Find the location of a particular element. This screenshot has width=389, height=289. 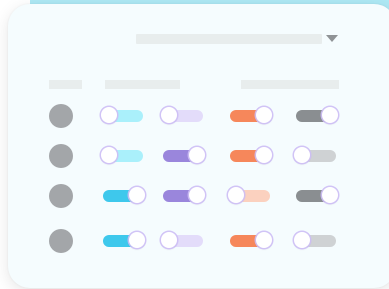

column-header-name is located at coordinates (142, 84).